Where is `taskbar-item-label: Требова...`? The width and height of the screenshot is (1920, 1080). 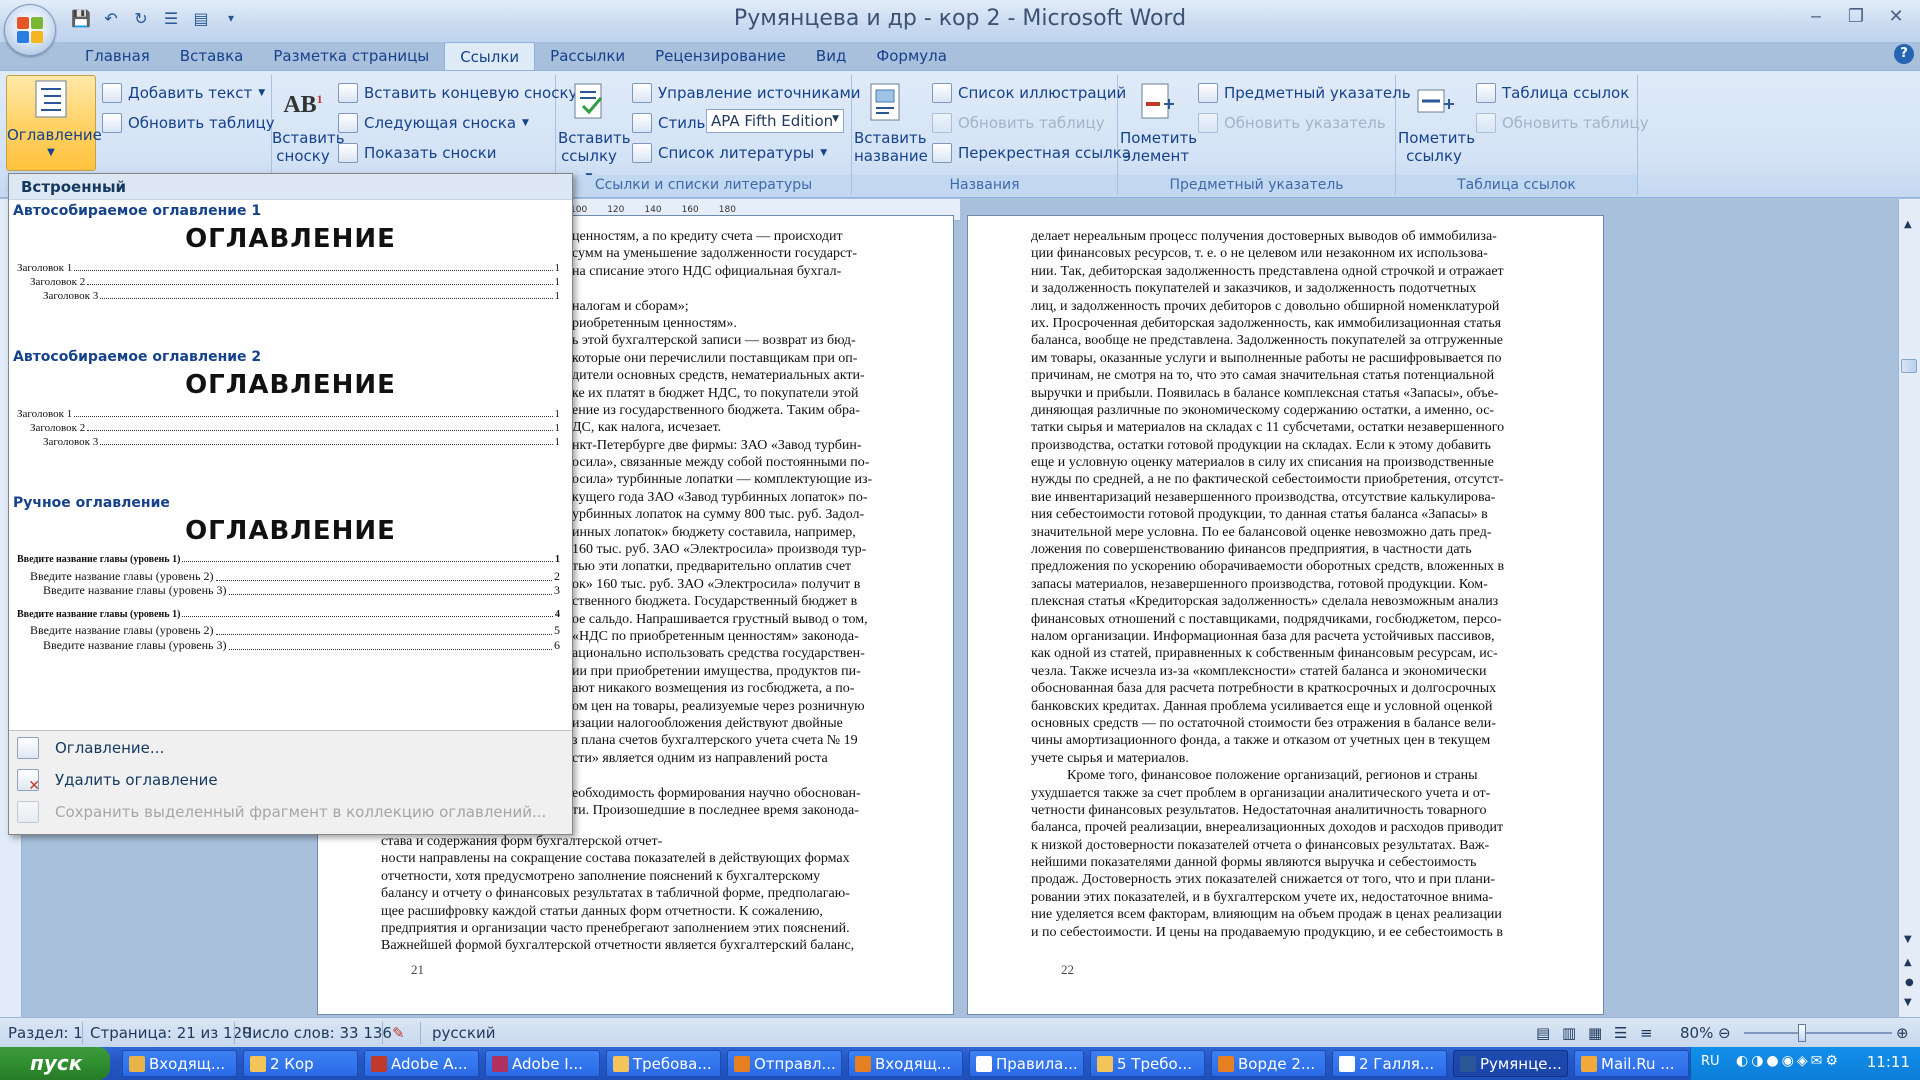 taskbar-item-label: Требова... is located at coordinates (672, 1063).